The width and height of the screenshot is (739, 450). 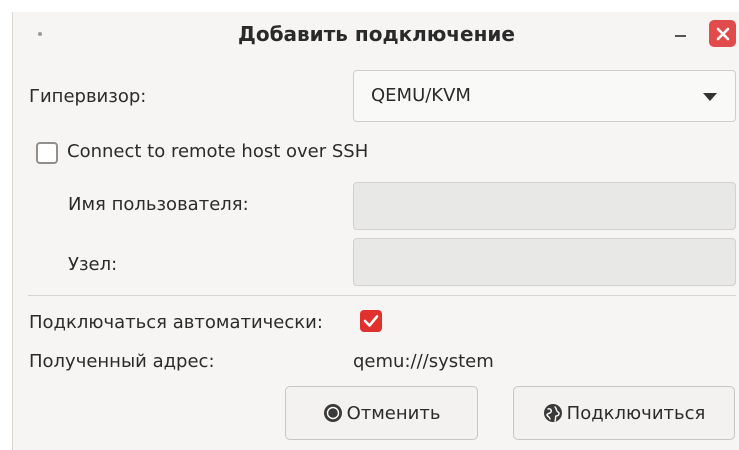 I want to click on globe-icon, so click(x=553, y=413).